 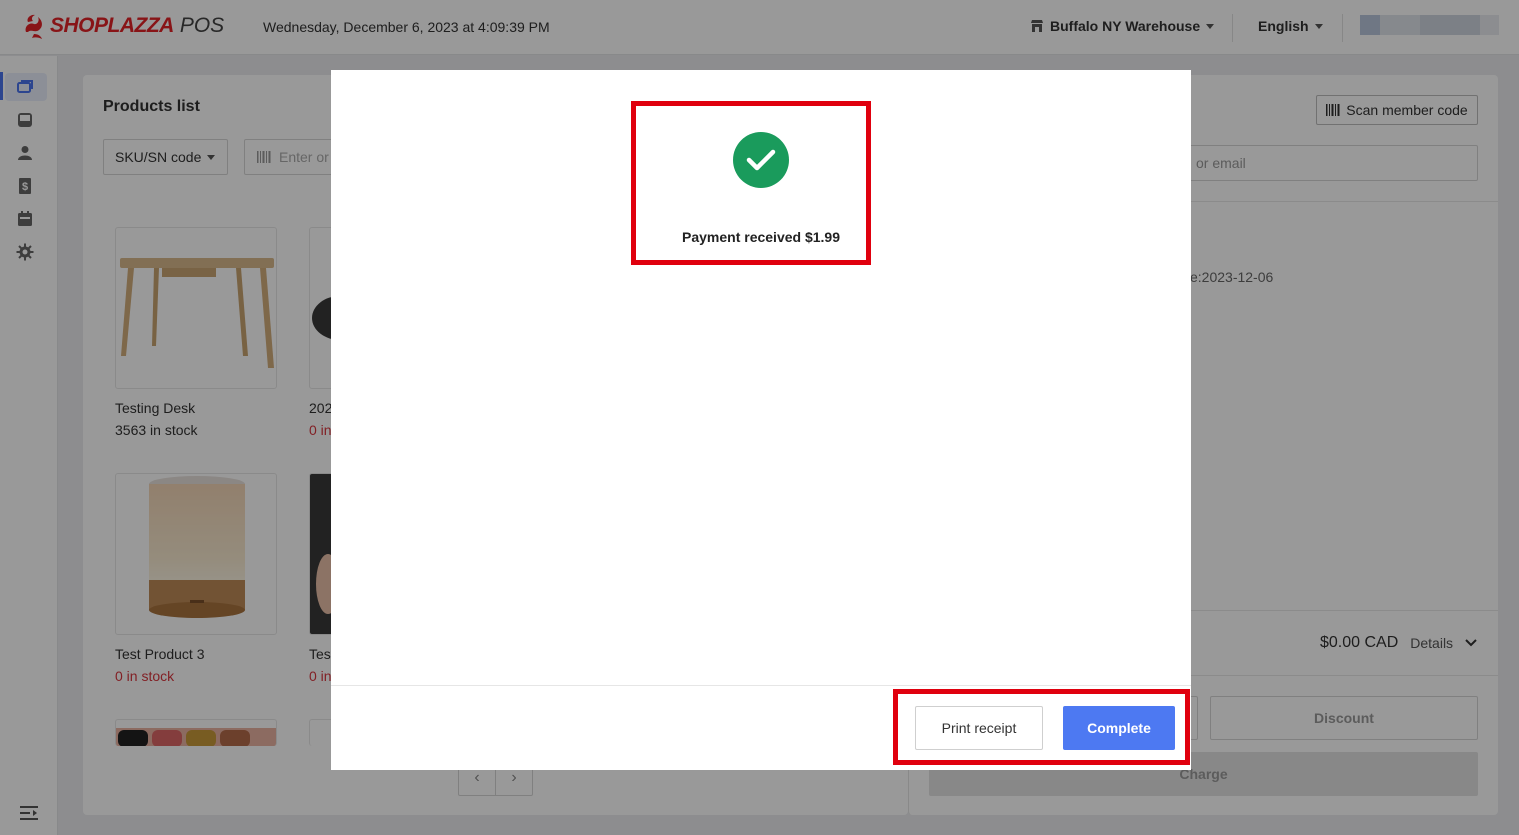 I want to click on annotation-box-buttons, so click(x=1041, y=727).